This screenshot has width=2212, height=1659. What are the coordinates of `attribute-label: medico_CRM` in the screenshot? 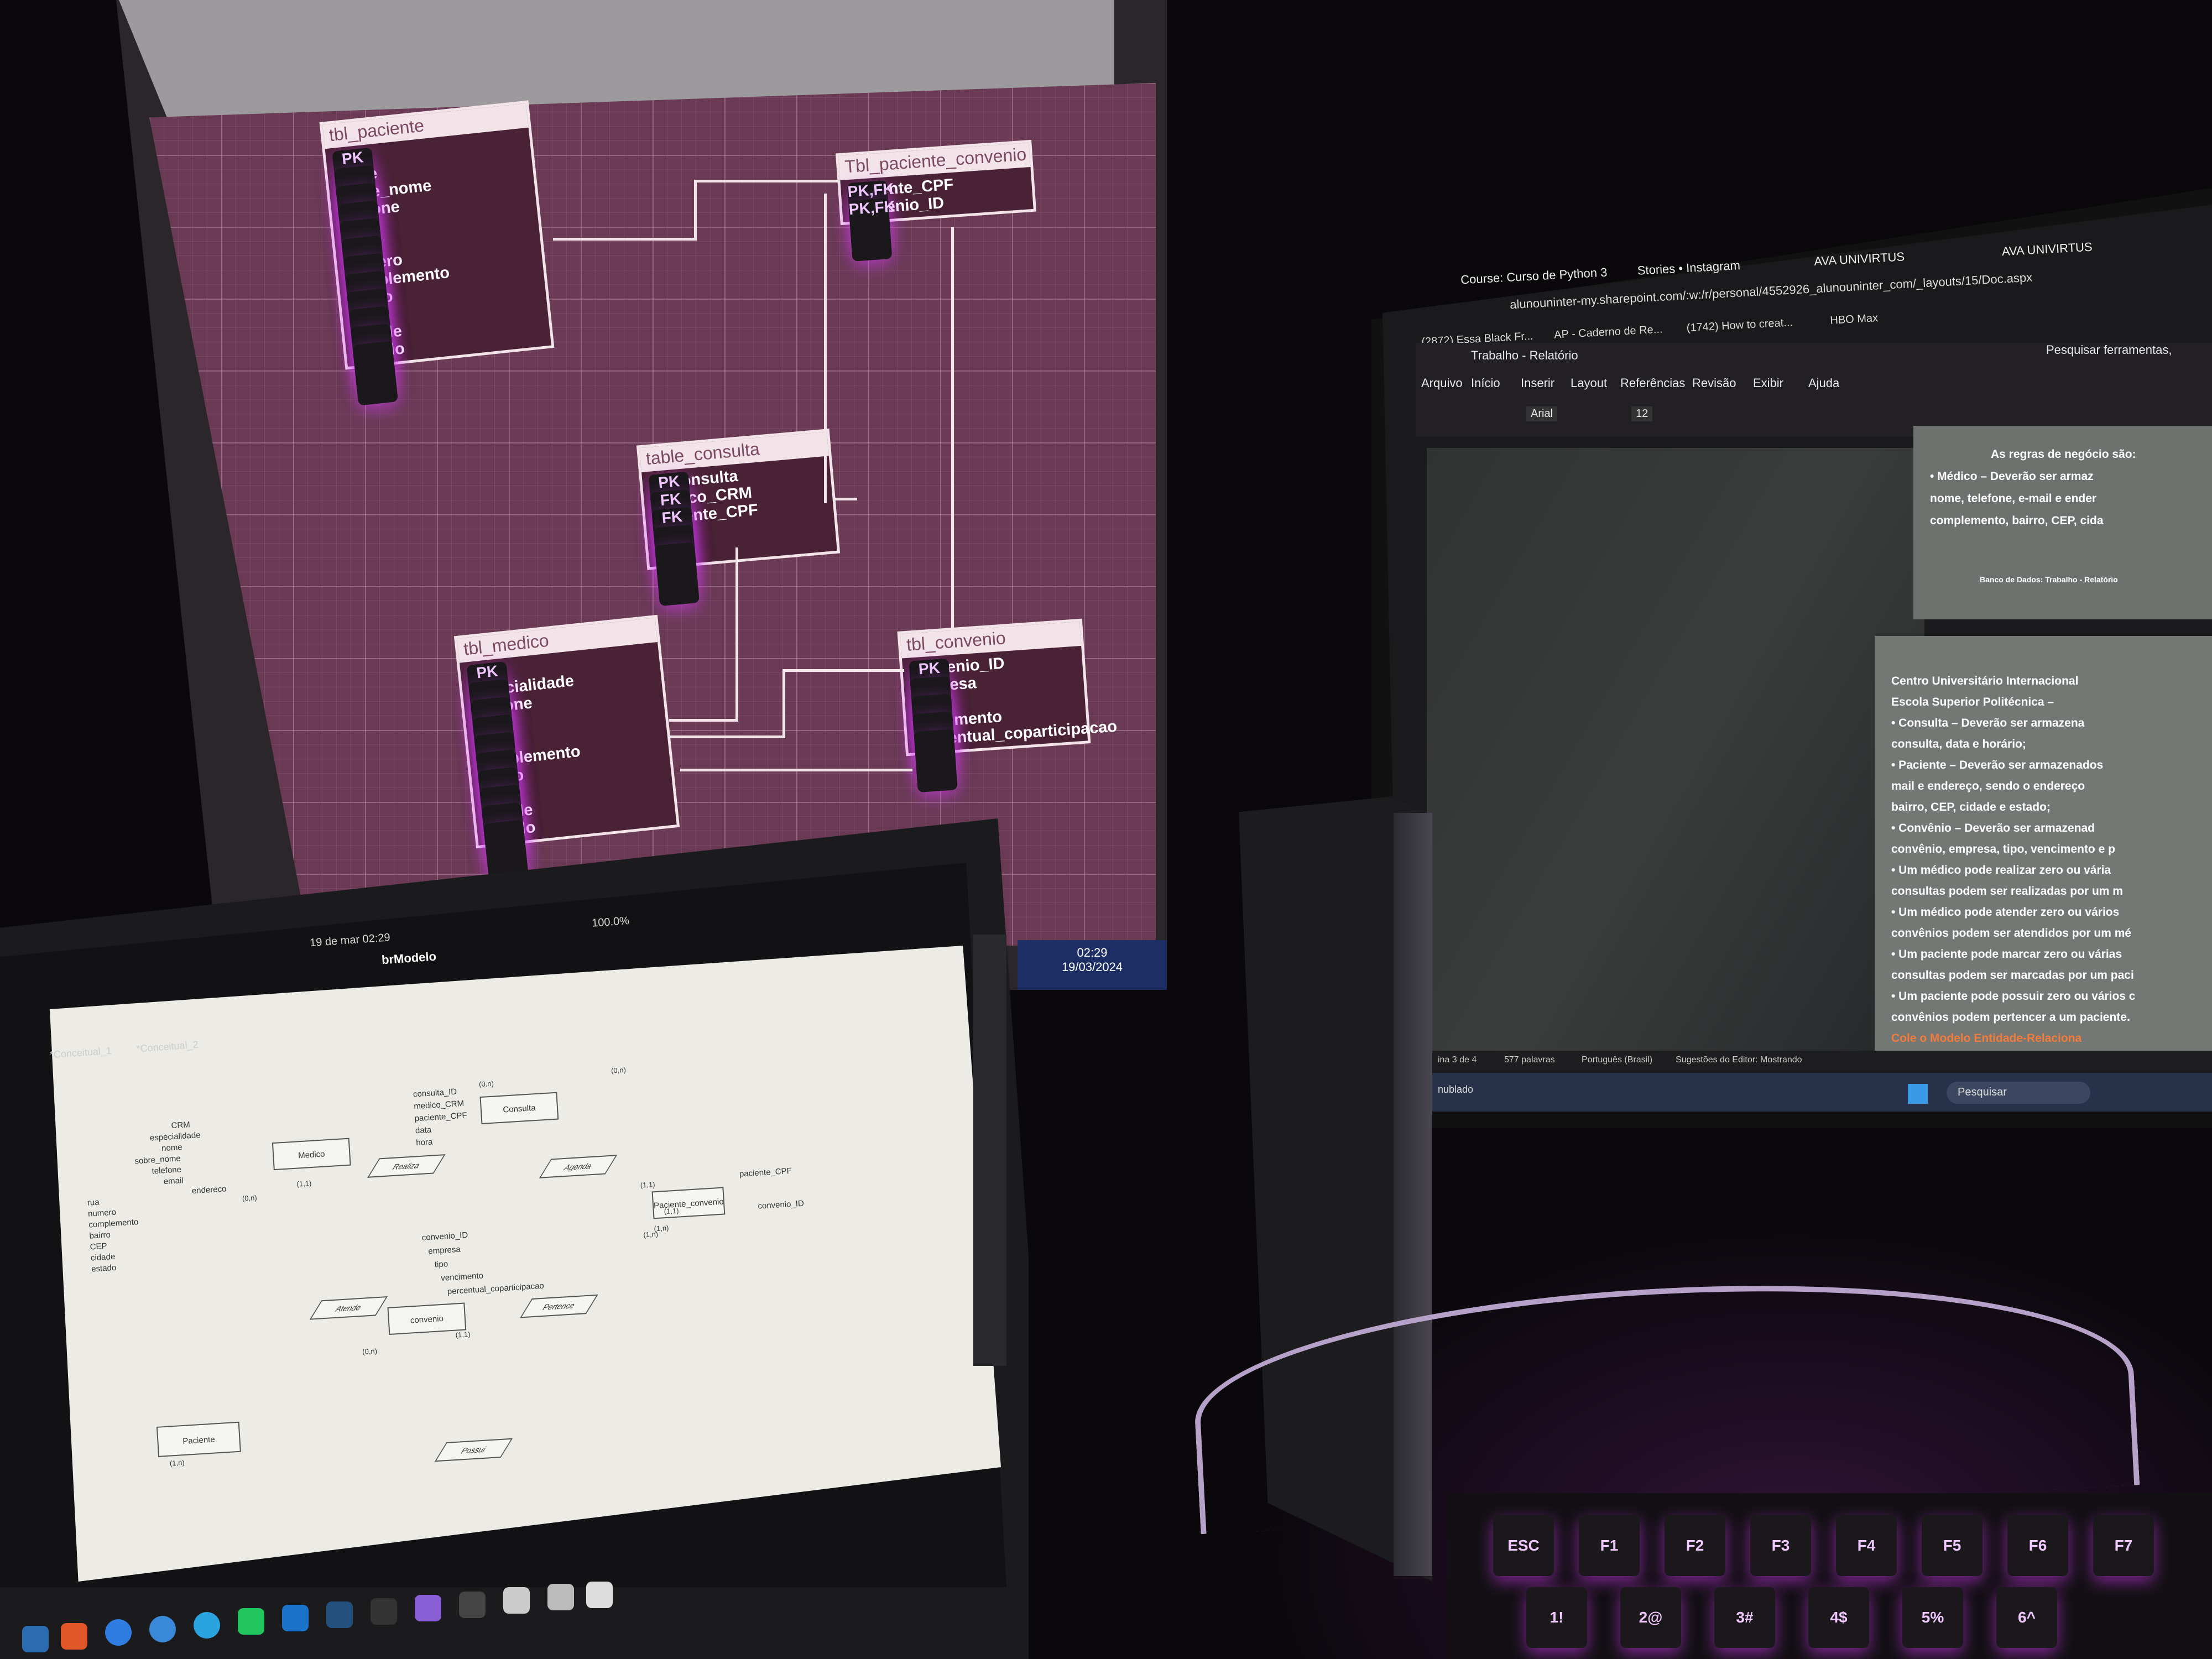 It's located at (440, 1106).